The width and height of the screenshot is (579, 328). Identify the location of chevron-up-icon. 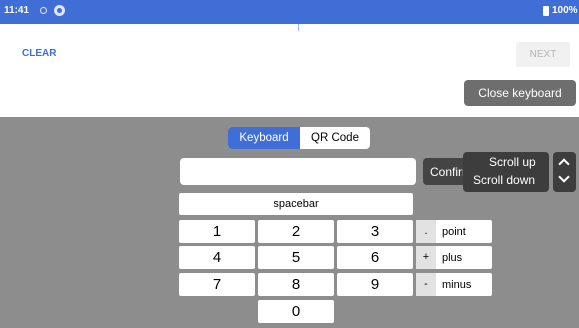
(564, 164).